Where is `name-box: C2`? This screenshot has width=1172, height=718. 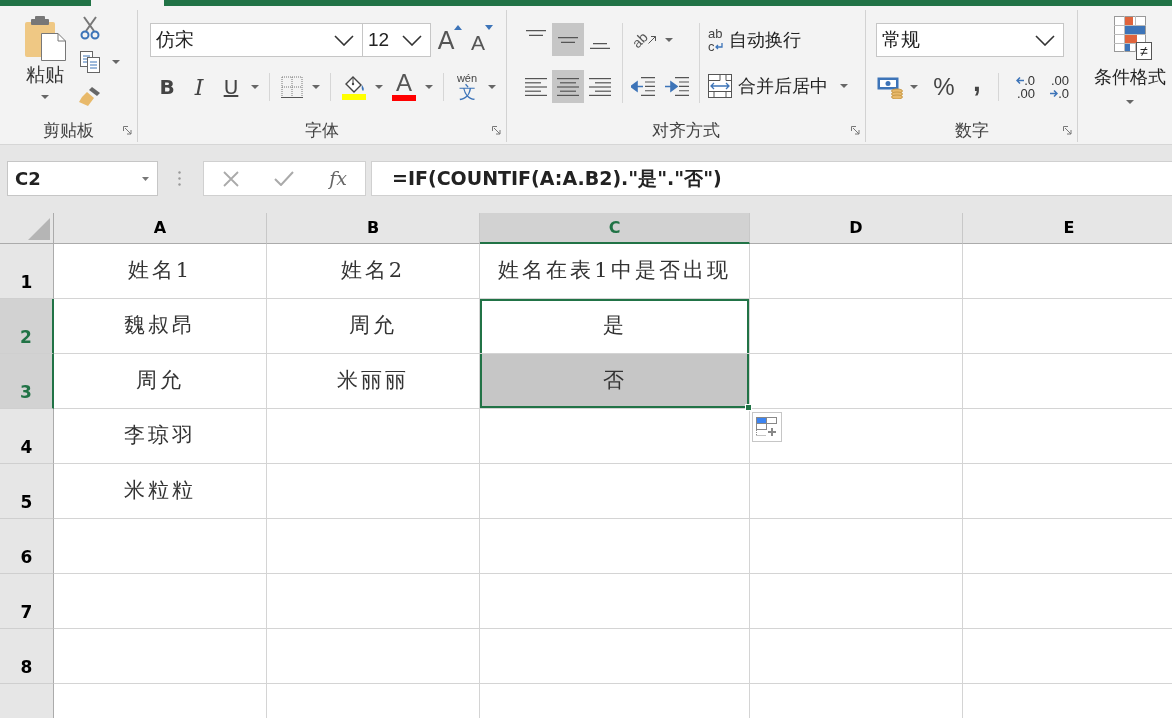 name-box: C2 is located at coordinates (82, 178).